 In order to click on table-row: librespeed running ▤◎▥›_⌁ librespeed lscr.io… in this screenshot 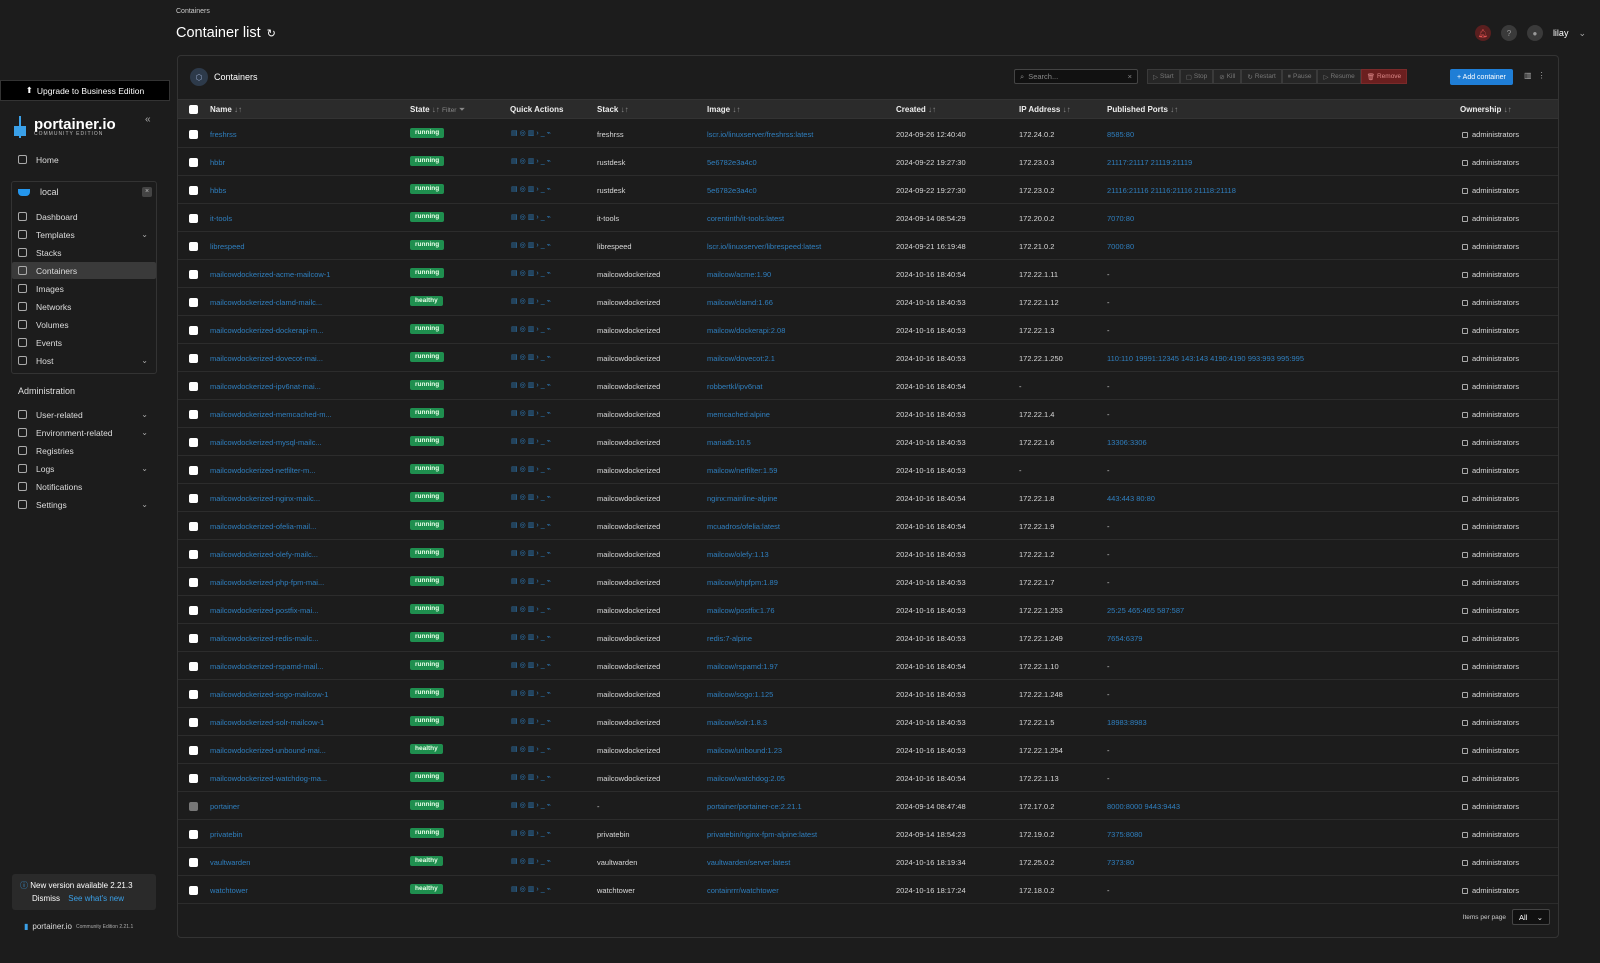, I will do `click(868, 246)`.